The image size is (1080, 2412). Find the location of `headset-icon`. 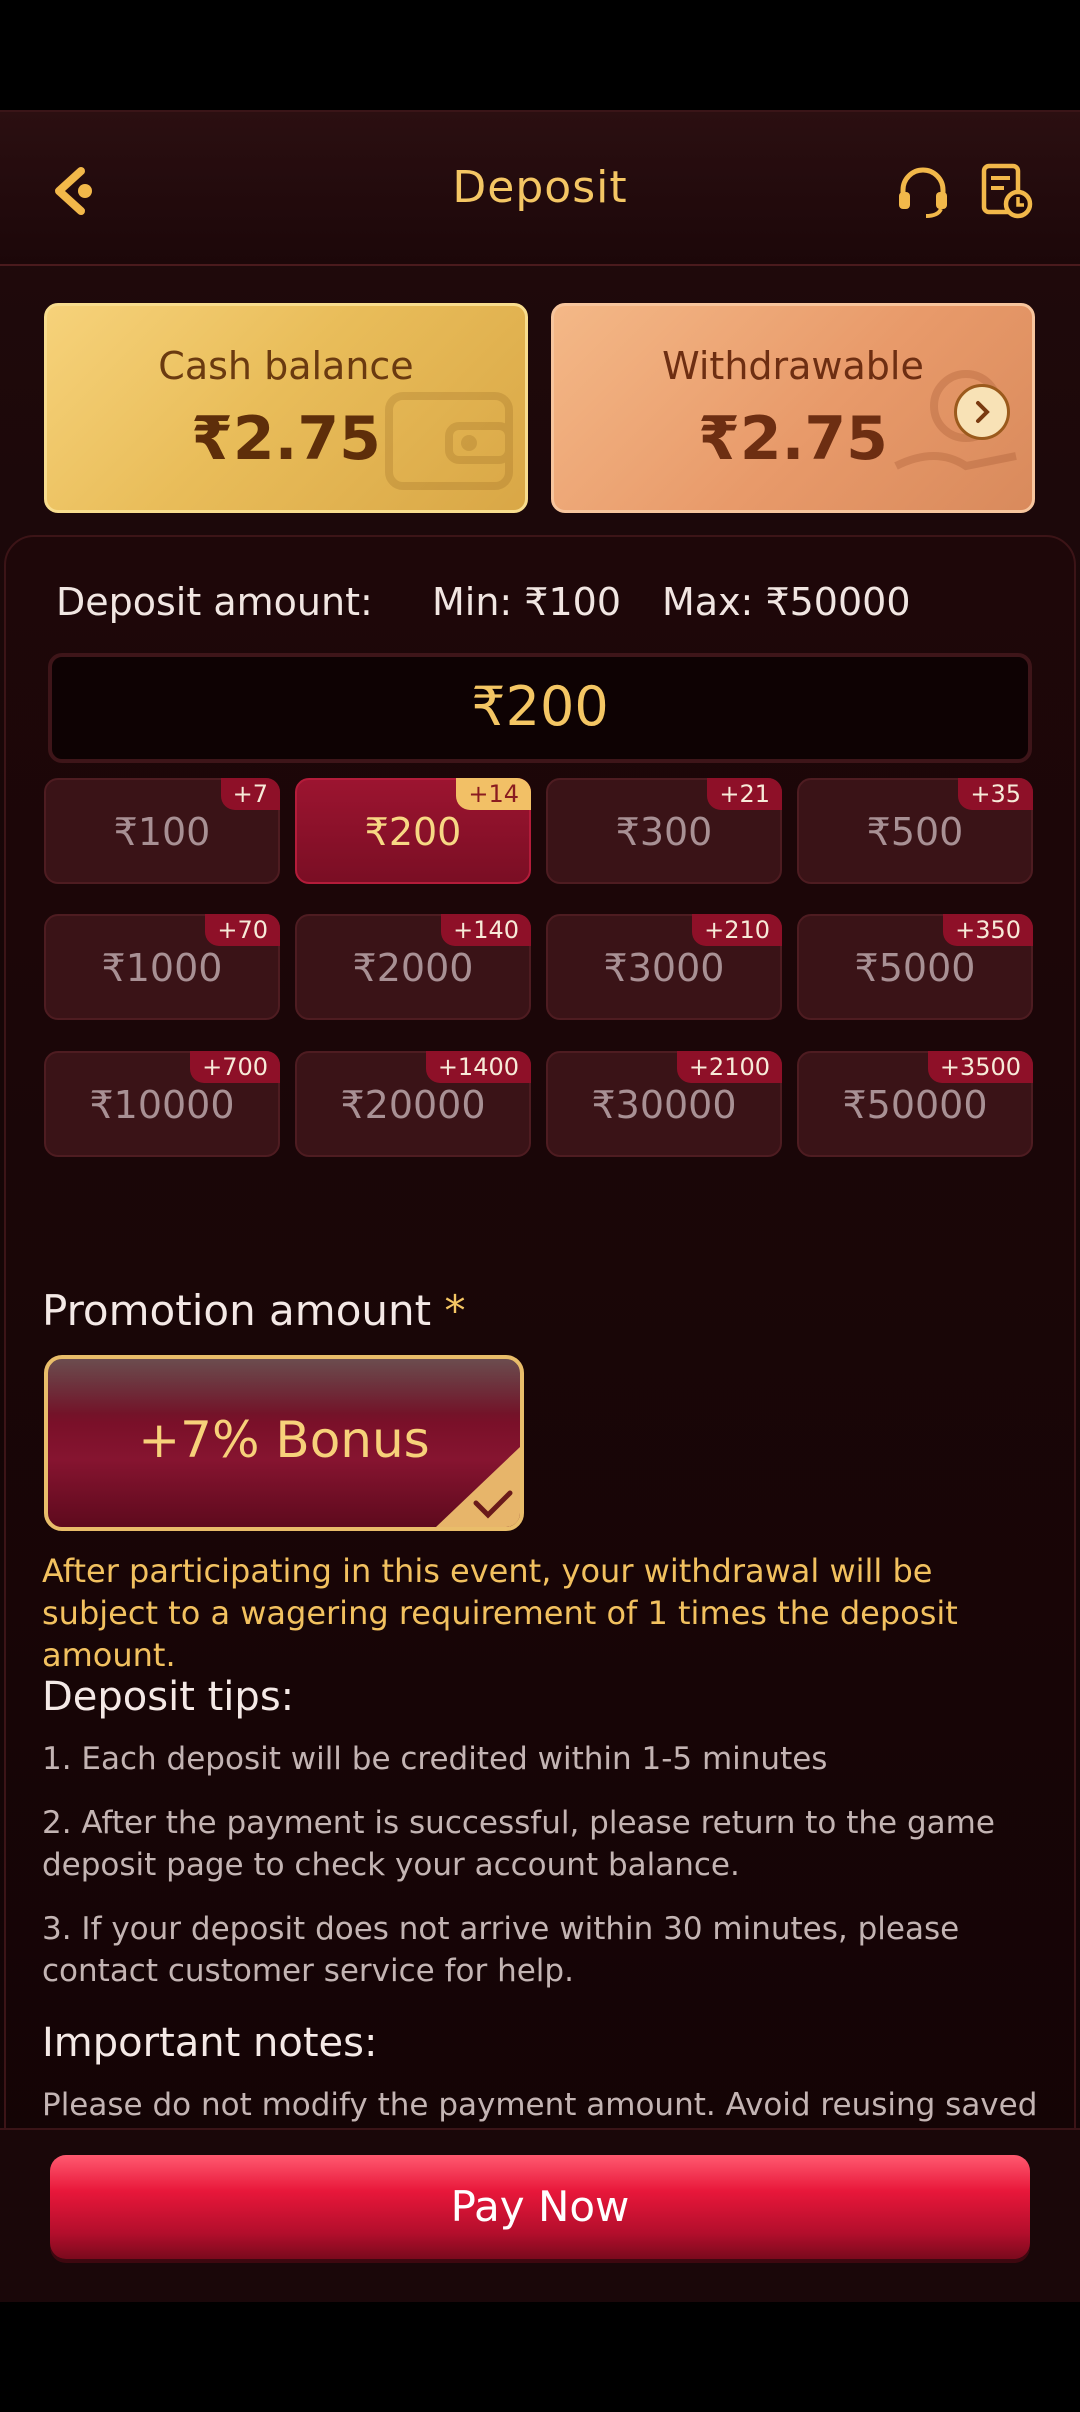

headset-icon is located at coordinates (923, 192).